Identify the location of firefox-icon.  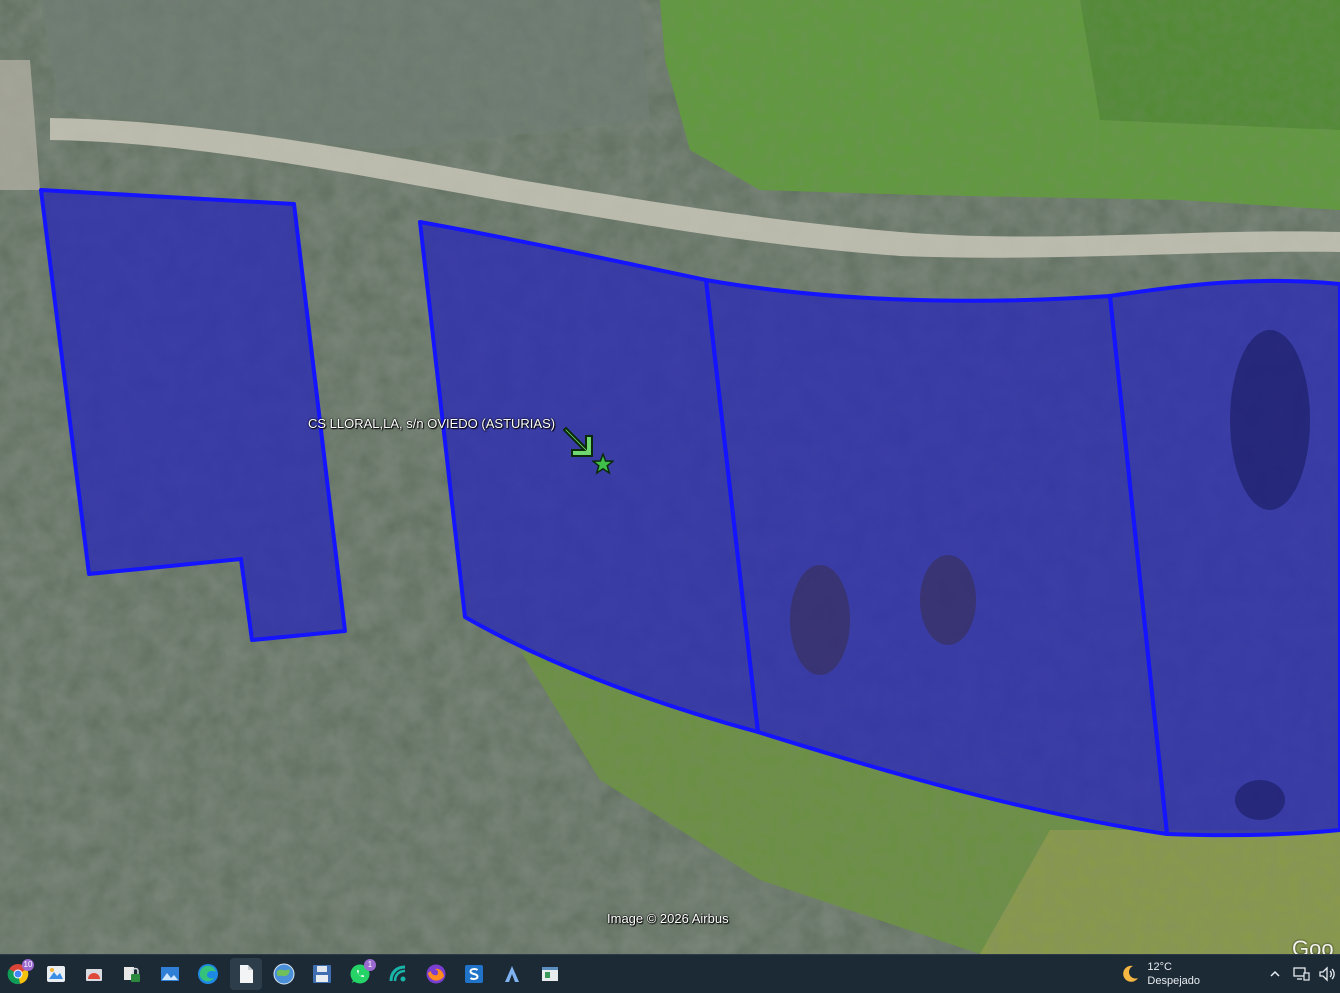
(436, 974).